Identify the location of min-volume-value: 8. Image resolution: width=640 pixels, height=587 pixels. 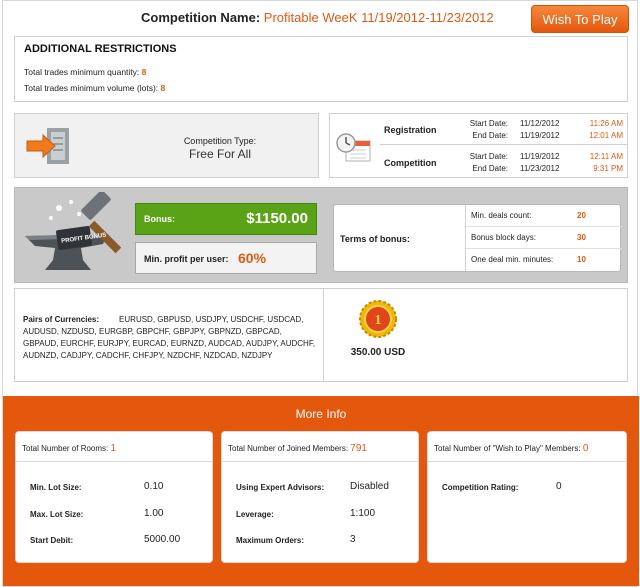
(163, 88).